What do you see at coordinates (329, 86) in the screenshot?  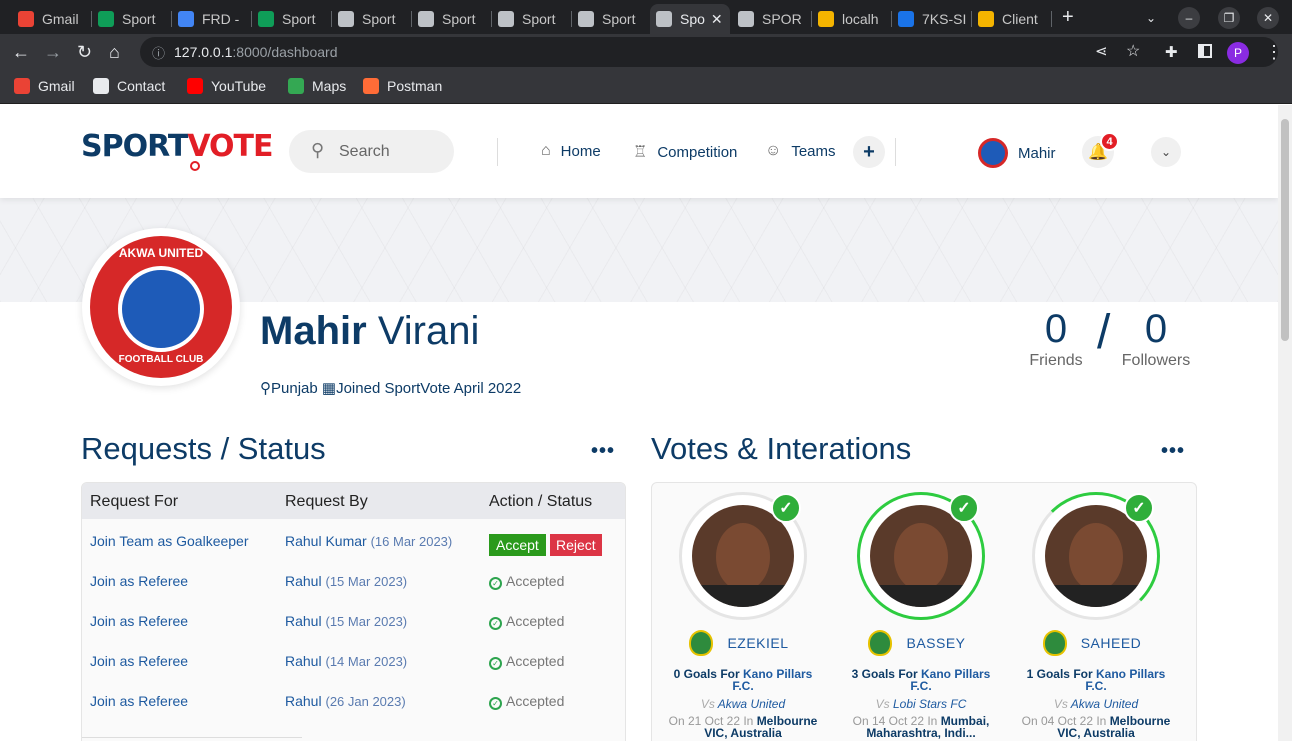 I see `bookmark-label: Maps` at bounding box center [329, 86].